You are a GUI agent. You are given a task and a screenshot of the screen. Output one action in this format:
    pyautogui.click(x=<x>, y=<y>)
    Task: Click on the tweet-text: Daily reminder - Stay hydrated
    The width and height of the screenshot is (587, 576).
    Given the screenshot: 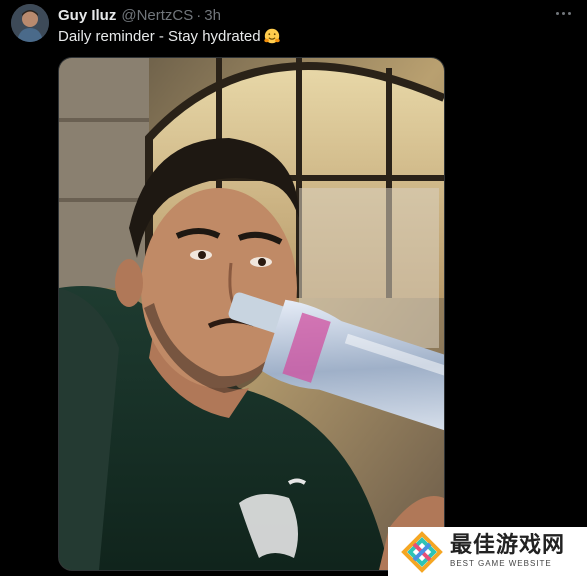 What is the action you would take?
    pyautogui.click(x=169, y=36)
    